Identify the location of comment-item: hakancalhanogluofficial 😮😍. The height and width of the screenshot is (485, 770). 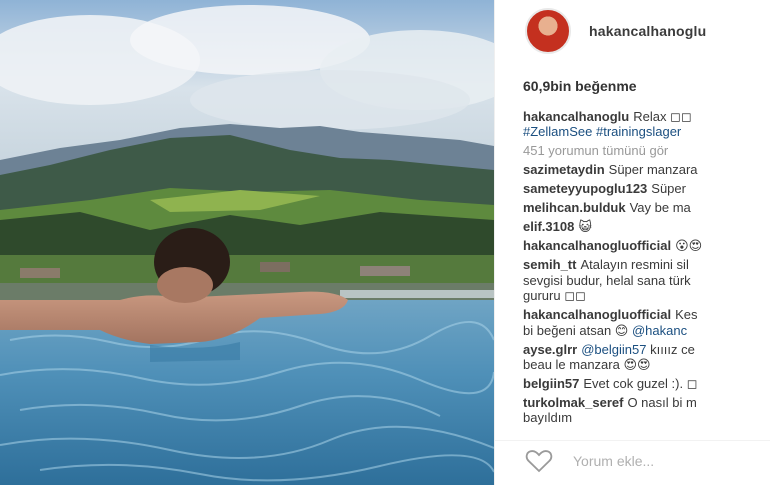
(646, 245).